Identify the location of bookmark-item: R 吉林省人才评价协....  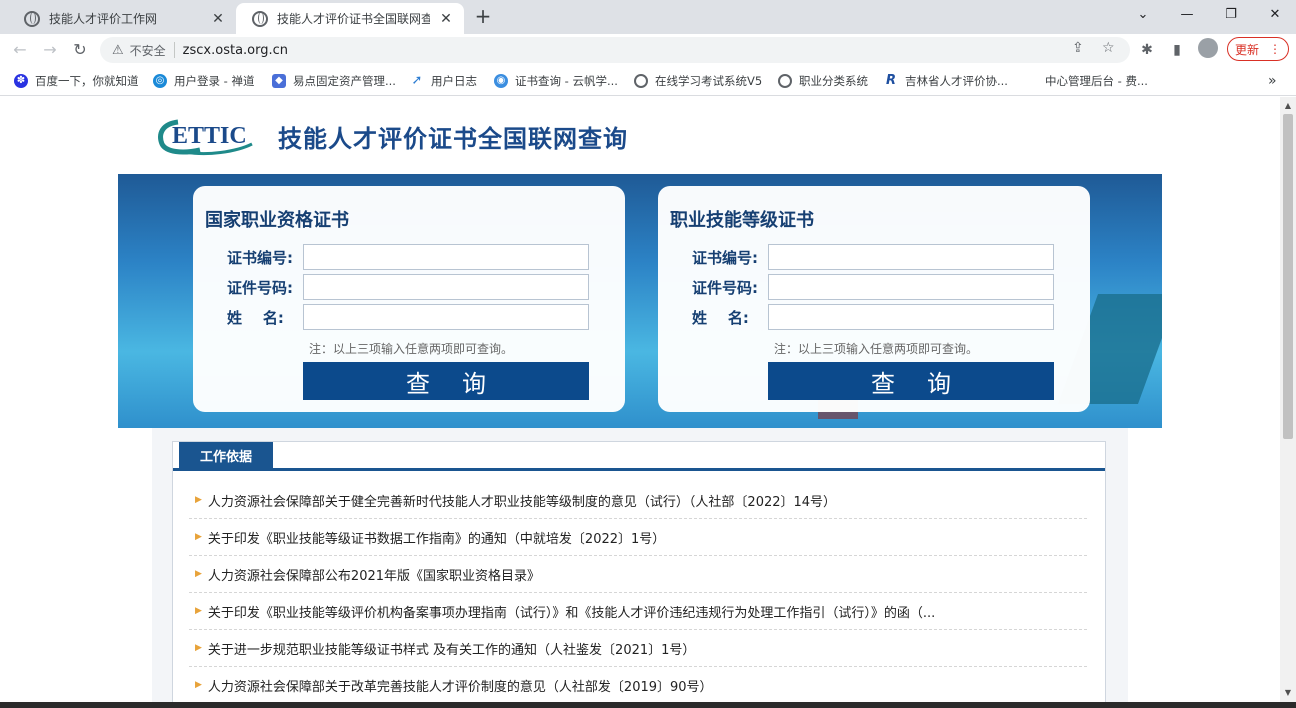
(946, 81).